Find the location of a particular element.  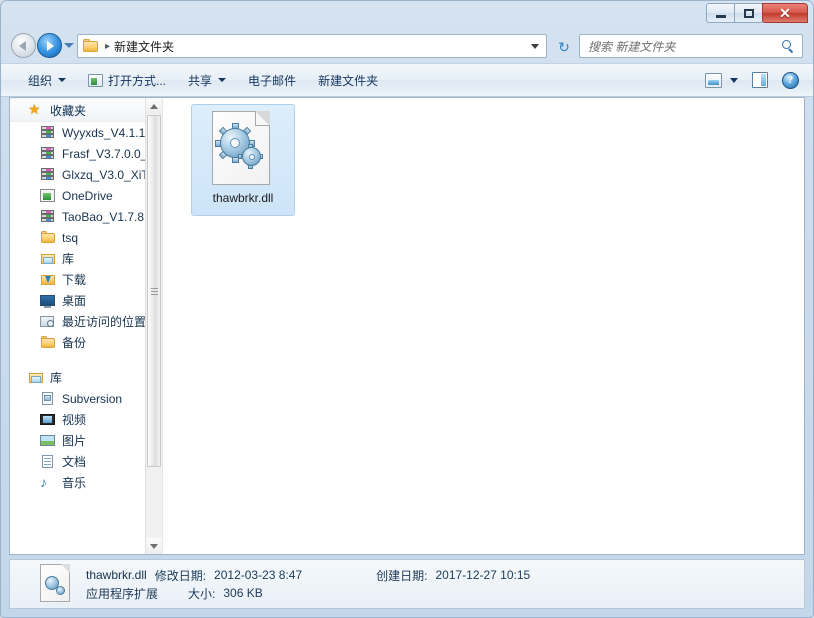

refresh-button: ↻ is located at coordinates (564, 47).